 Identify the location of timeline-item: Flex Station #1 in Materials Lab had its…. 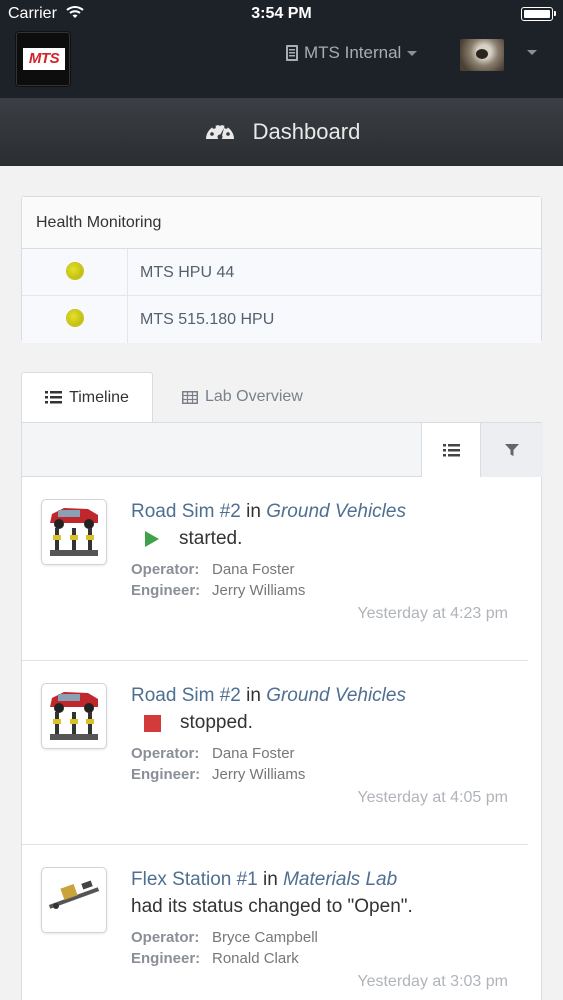
(275, 922).